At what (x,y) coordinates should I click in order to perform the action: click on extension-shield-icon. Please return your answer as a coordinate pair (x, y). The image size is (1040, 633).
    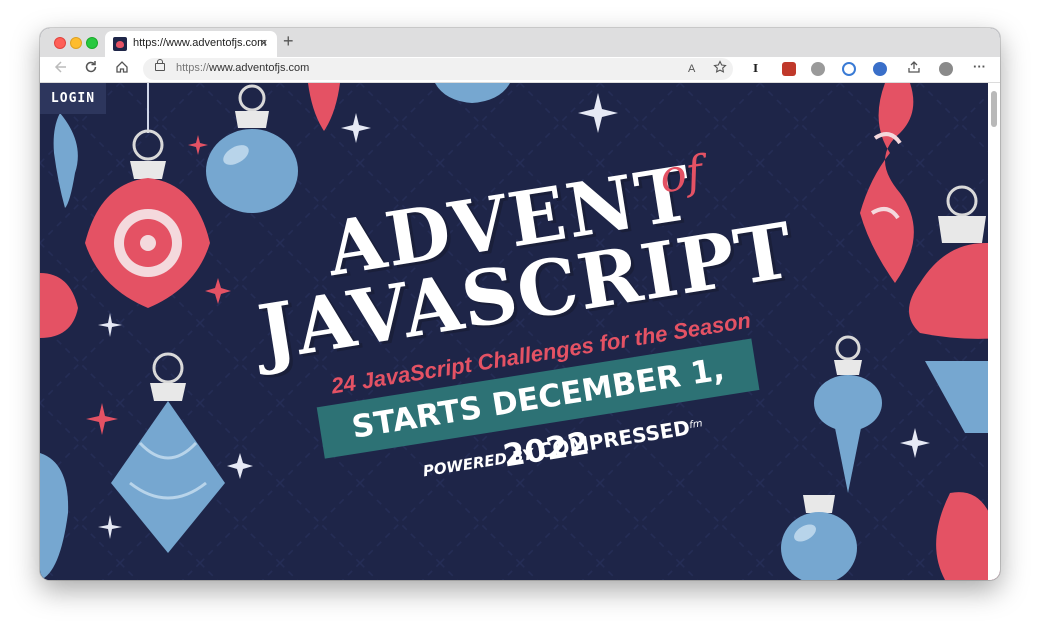
    Looking at the image, I should click on (789, 69).